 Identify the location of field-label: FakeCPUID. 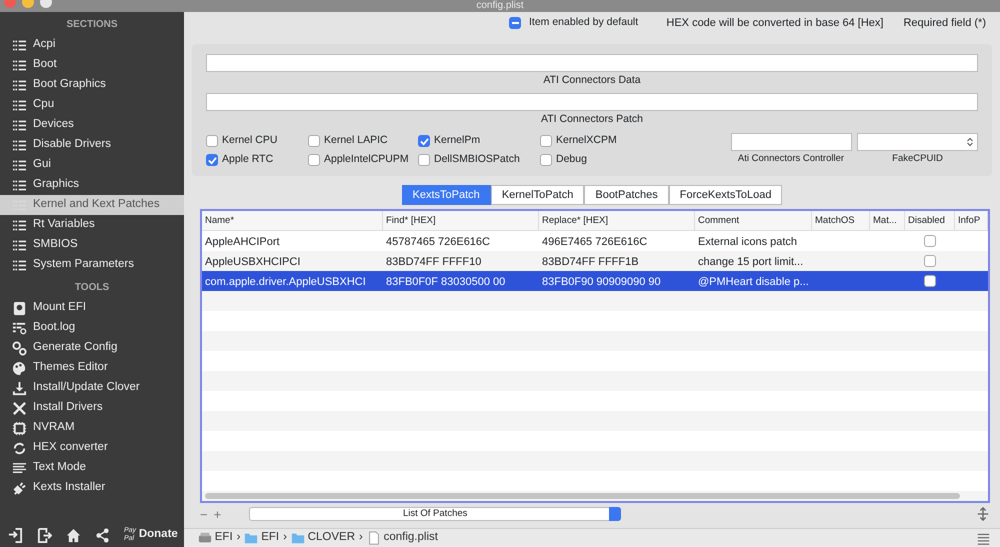
(917, 159).